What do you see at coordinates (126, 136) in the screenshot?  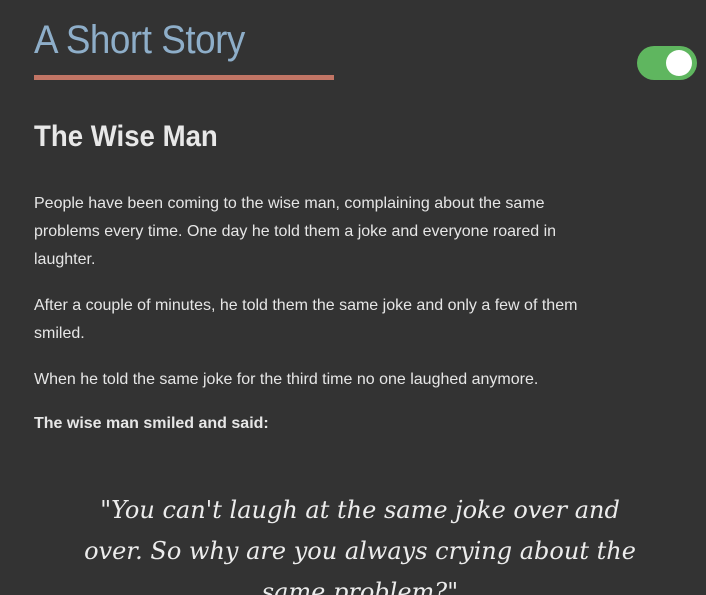 I see `story-title: The Wise Man` at bounding box center [126, 136].